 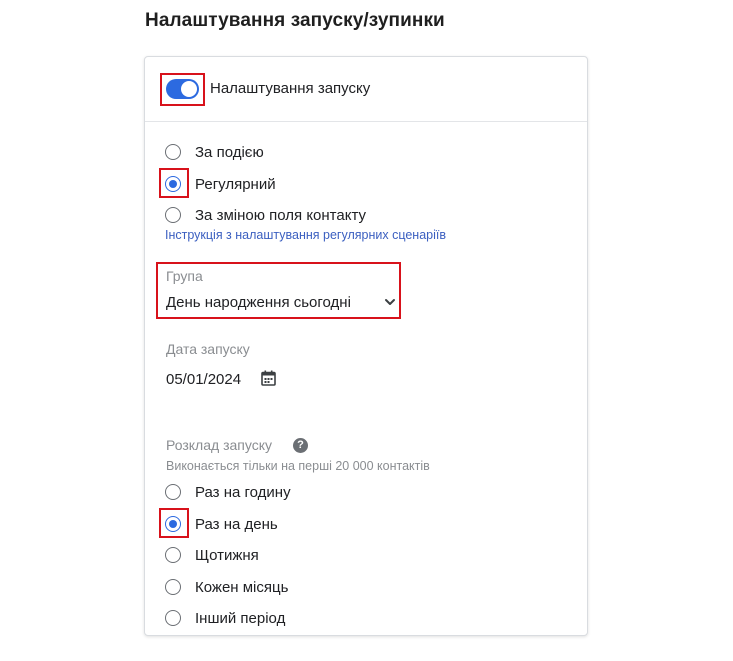 I want to click on radio-option-by-event: За подією, so click(x=214, y=152).